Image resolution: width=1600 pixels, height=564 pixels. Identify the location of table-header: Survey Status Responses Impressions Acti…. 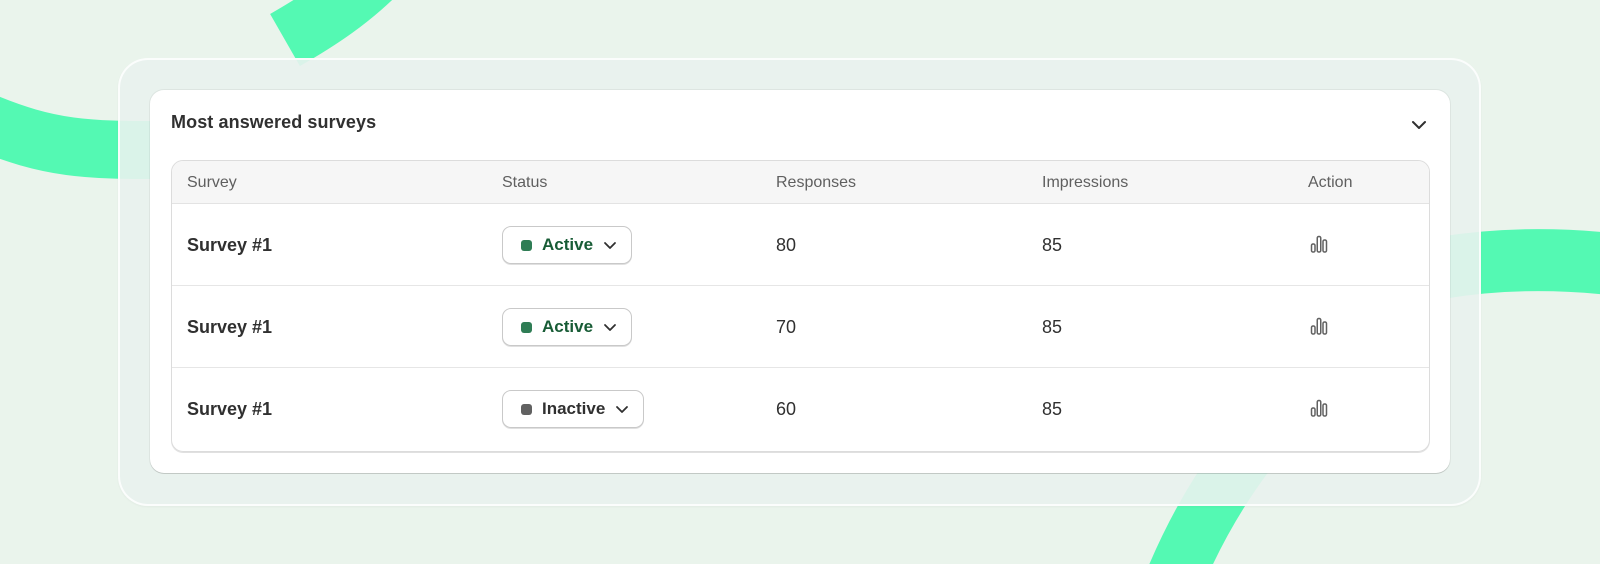
(800, 182).